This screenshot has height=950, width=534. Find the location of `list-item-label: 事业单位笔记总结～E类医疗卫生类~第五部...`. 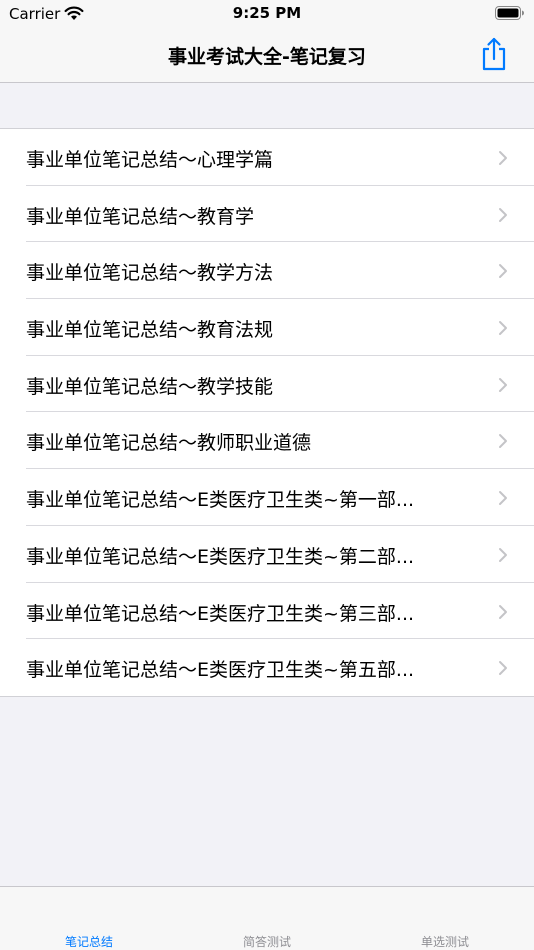

list-item-label: 事业单位笔记总结～E类医疗卫生类~第五部... is located at coordinates (220, 670).